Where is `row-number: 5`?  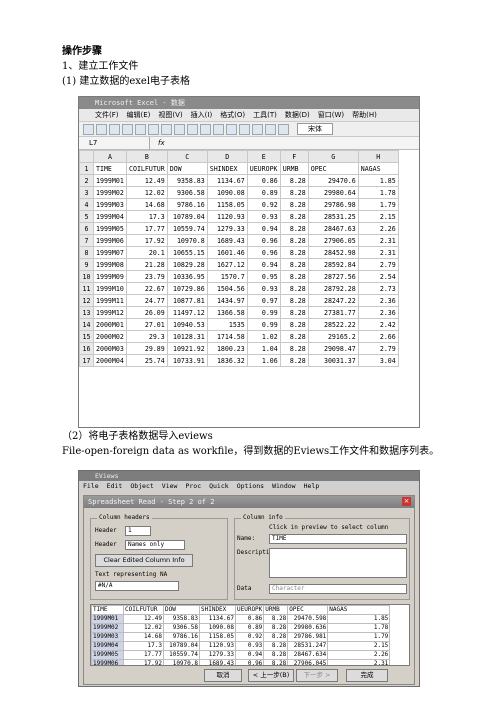 row-number: 5 is located at coordinates (86, 216).